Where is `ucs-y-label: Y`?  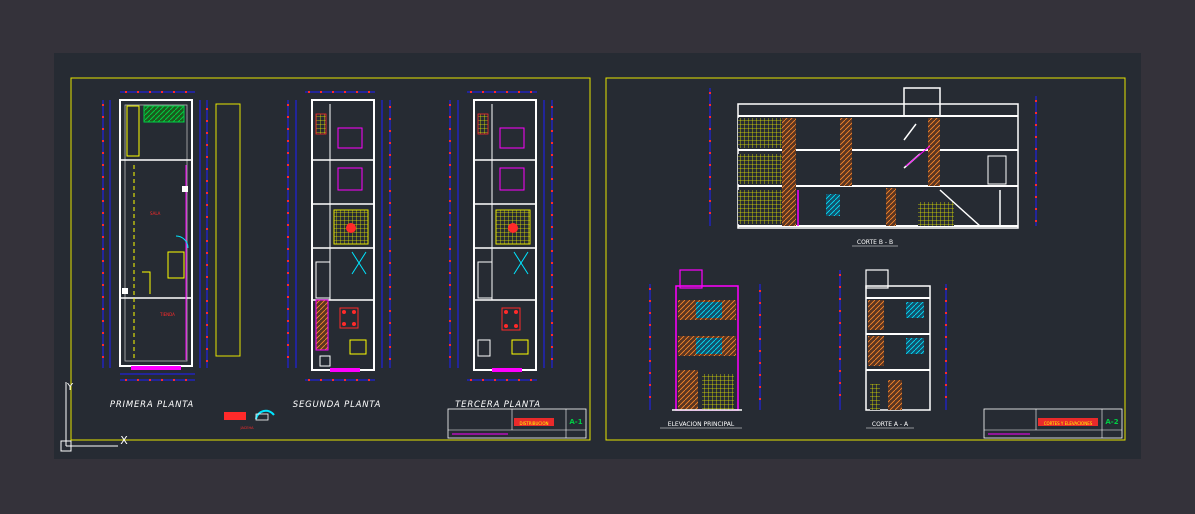 ucs-y-label: Y is located at coordinates (70, 387).